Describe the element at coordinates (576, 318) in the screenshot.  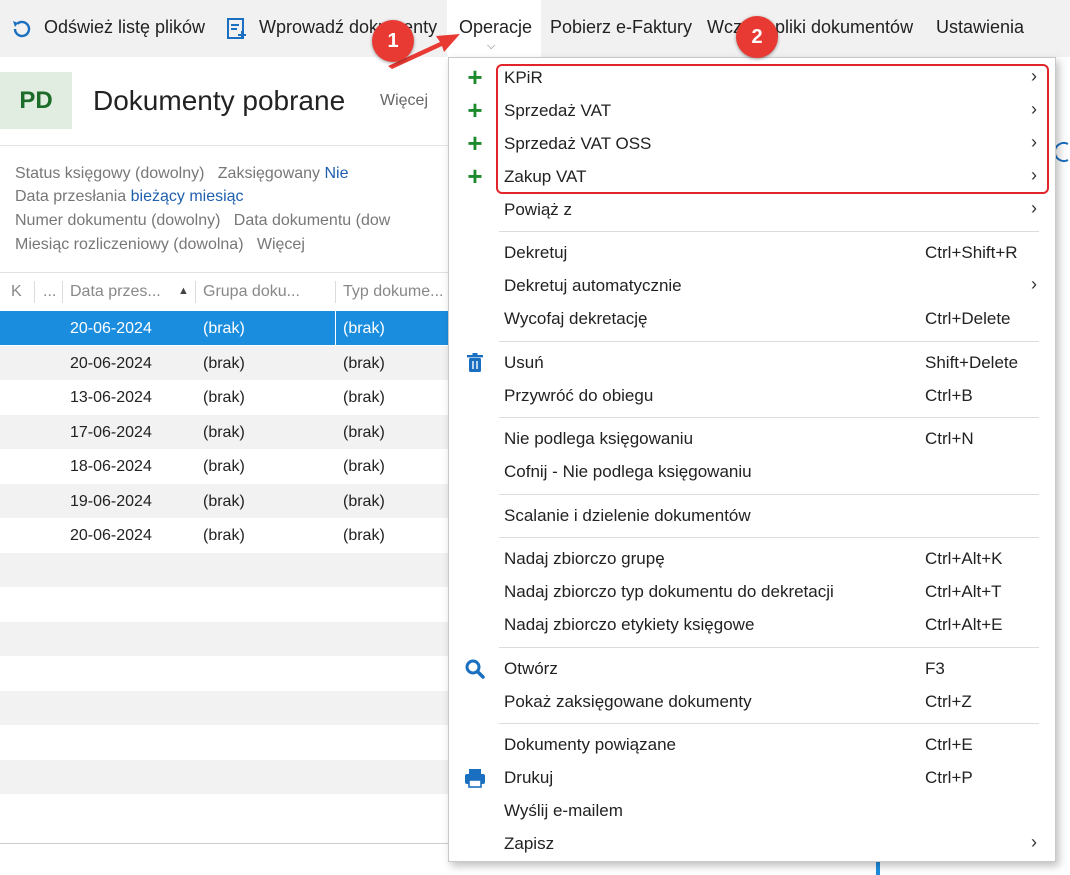
I see `menu-item-label: Wycofaj dekretację` at that location.